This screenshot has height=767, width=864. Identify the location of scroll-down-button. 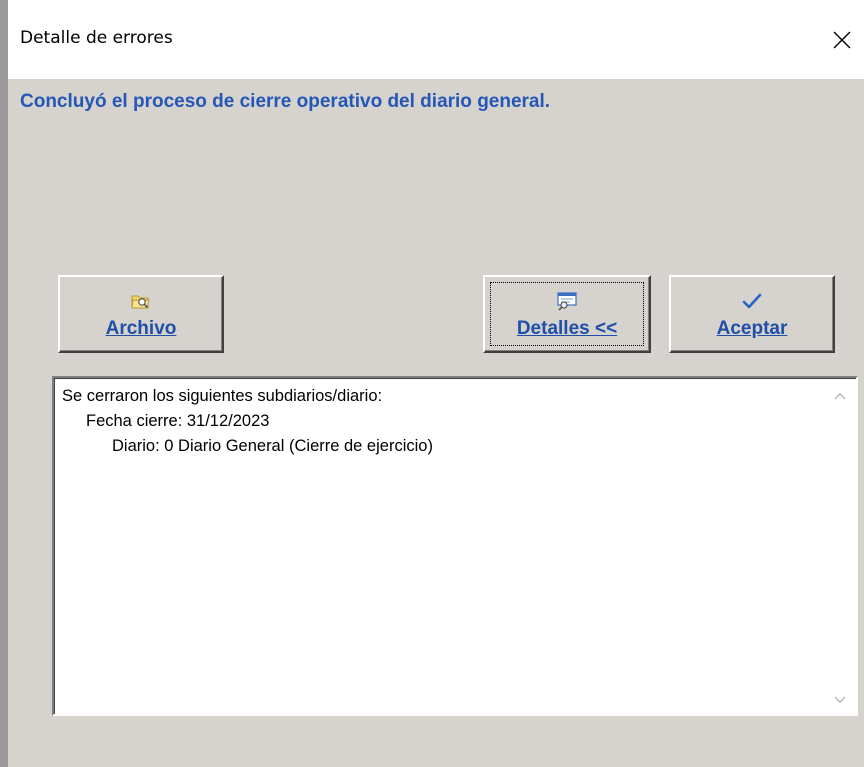
(840, 700).